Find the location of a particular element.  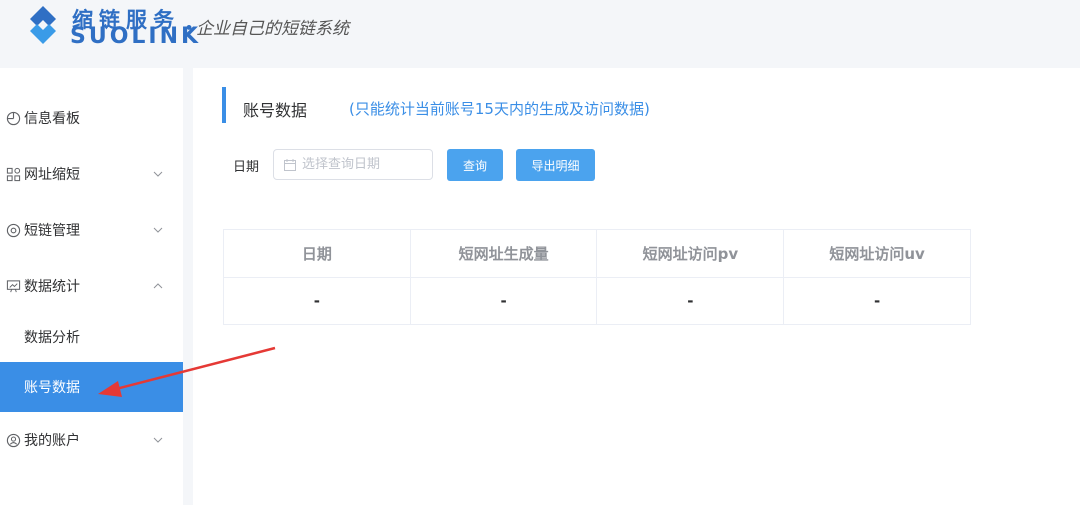

date-input is located at coordinates (362, 164).